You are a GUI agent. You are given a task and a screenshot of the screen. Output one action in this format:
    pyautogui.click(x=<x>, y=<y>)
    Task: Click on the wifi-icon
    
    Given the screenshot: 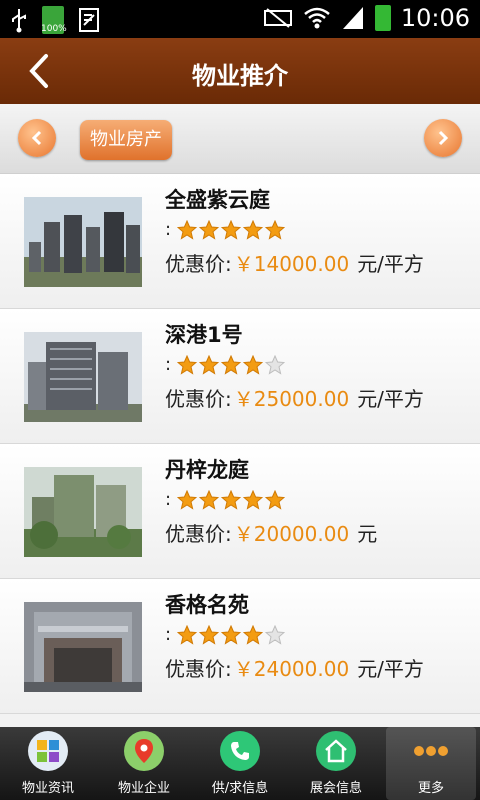 What is the action you would take?
    pyautogui.click(x=317, y=18)
    